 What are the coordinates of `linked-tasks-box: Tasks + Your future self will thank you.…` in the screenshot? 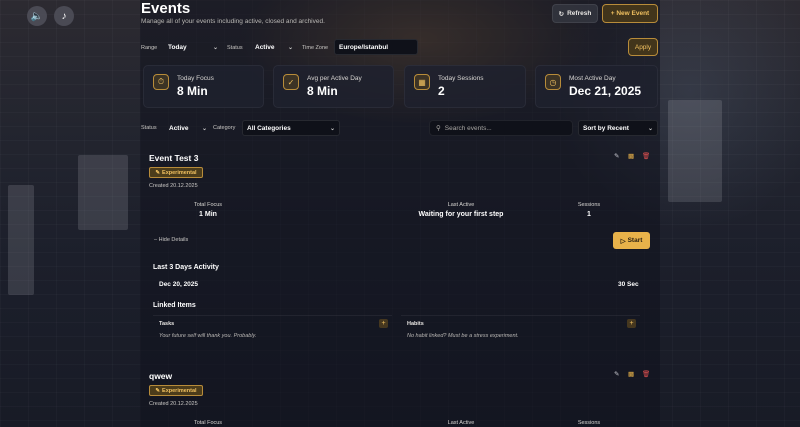 It's located at (272, 330).